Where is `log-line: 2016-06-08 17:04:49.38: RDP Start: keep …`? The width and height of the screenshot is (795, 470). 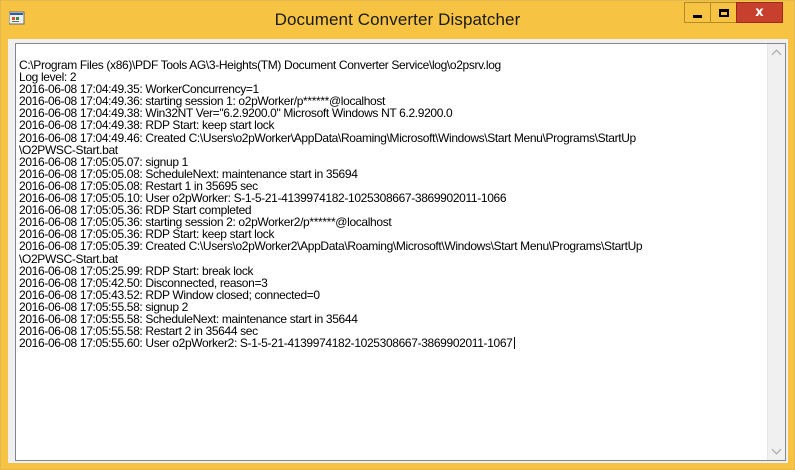 log-line: 2016-06-08 17:04:49.38: RDP Start: keep … is located at coordinates (147, 125).